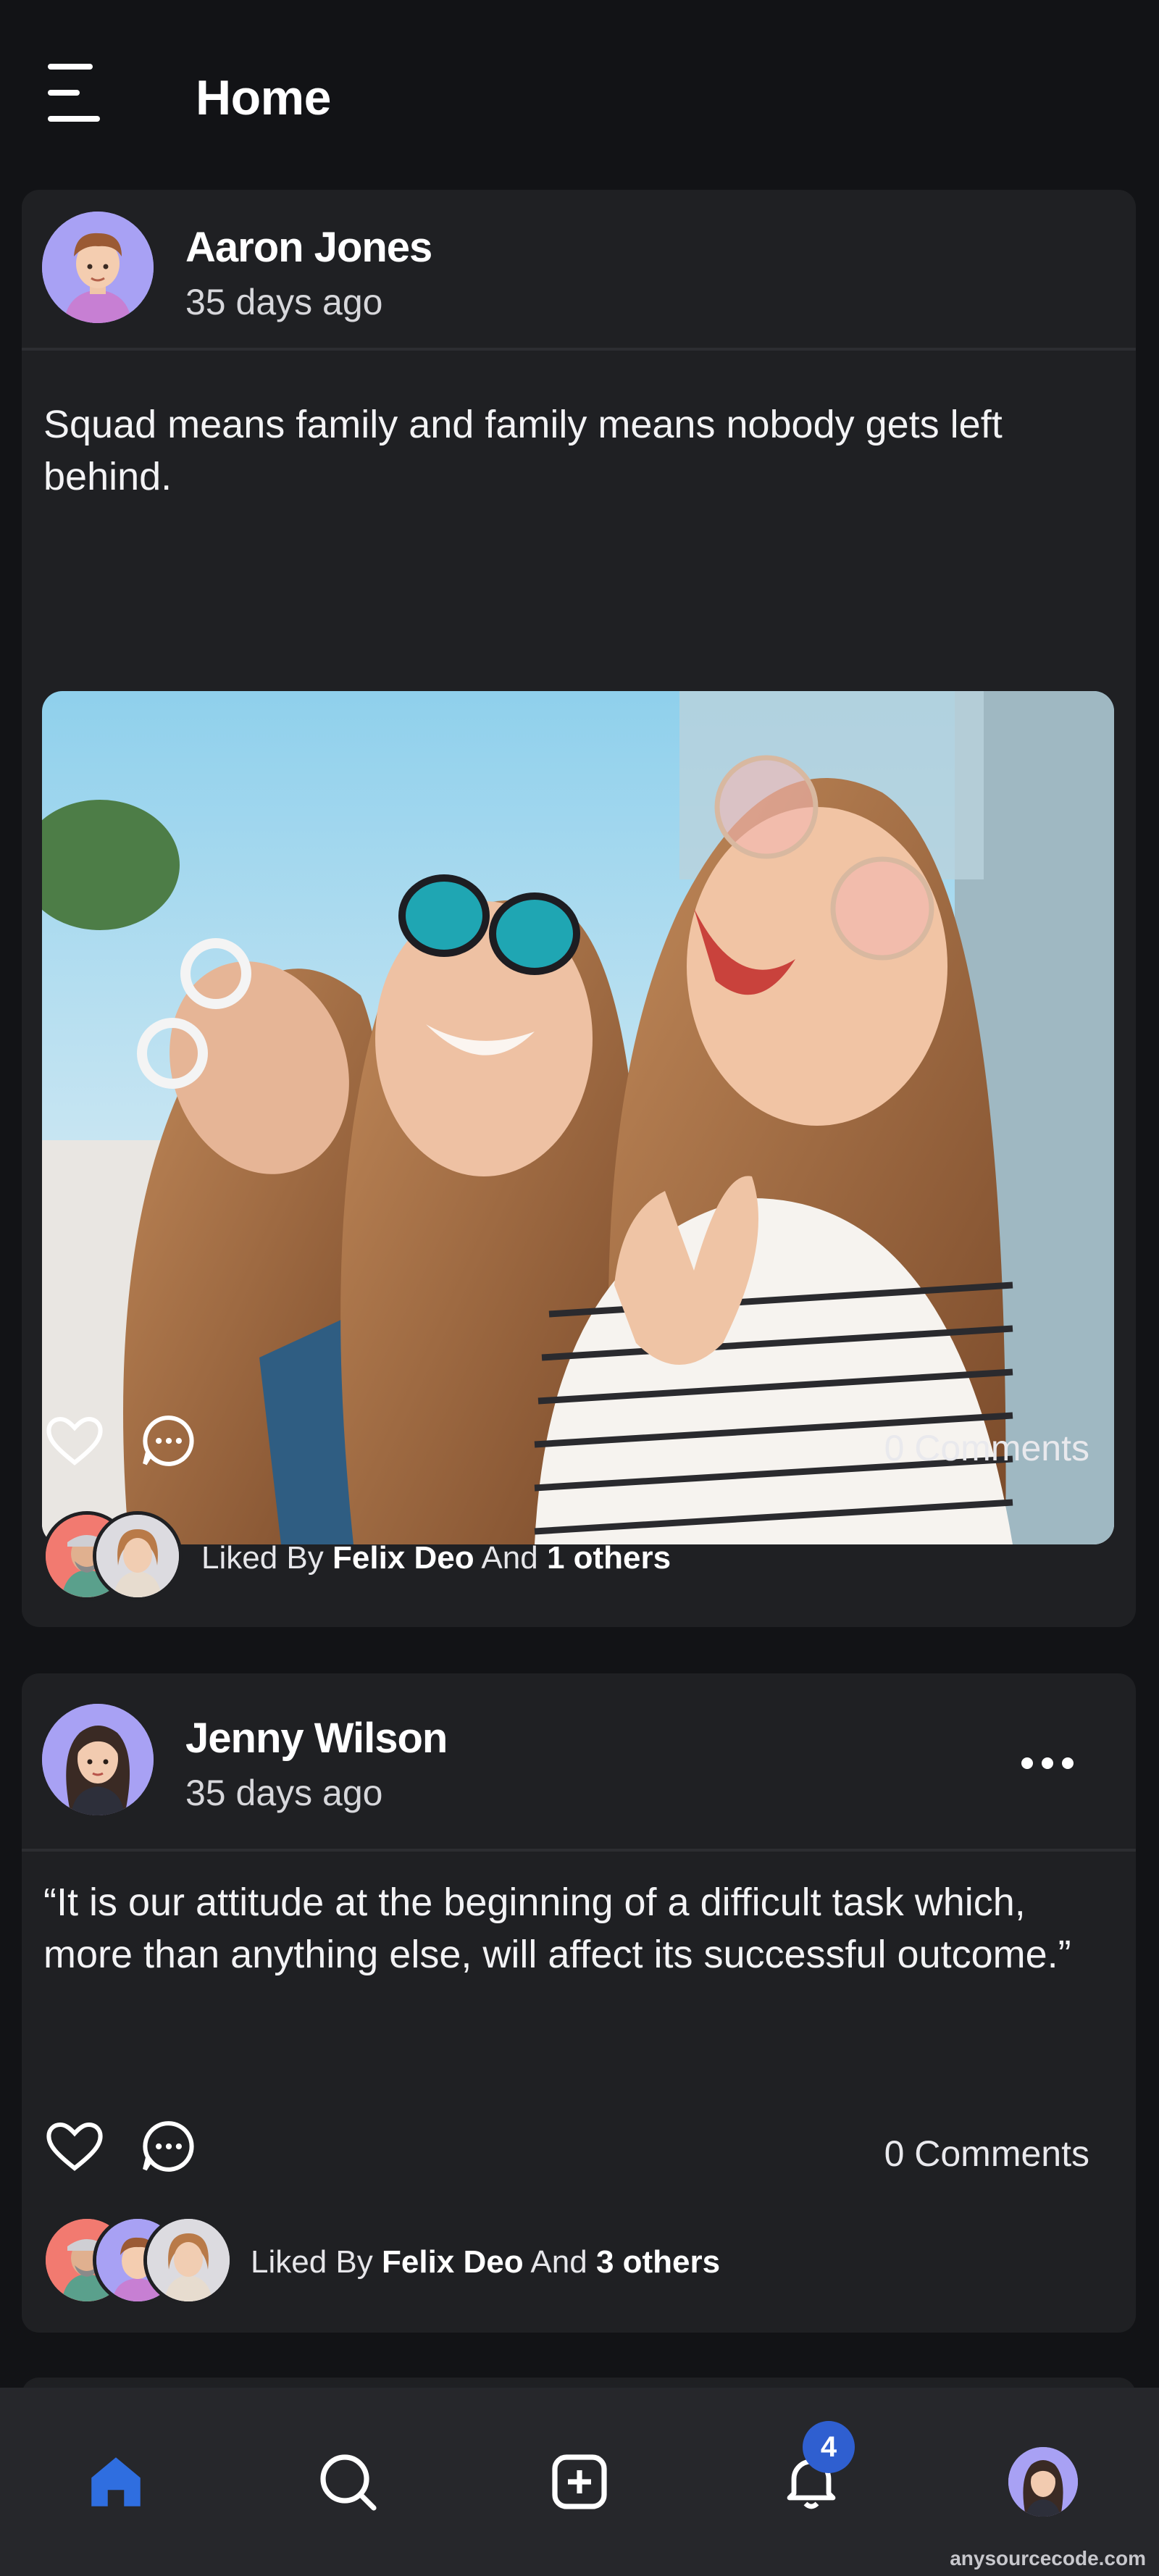 This screenshot has height=2576, width=1159. Describe the element at coordinates (316, 1738) in the screenshot. I see `author-name: Jenny Wilson` at that location.